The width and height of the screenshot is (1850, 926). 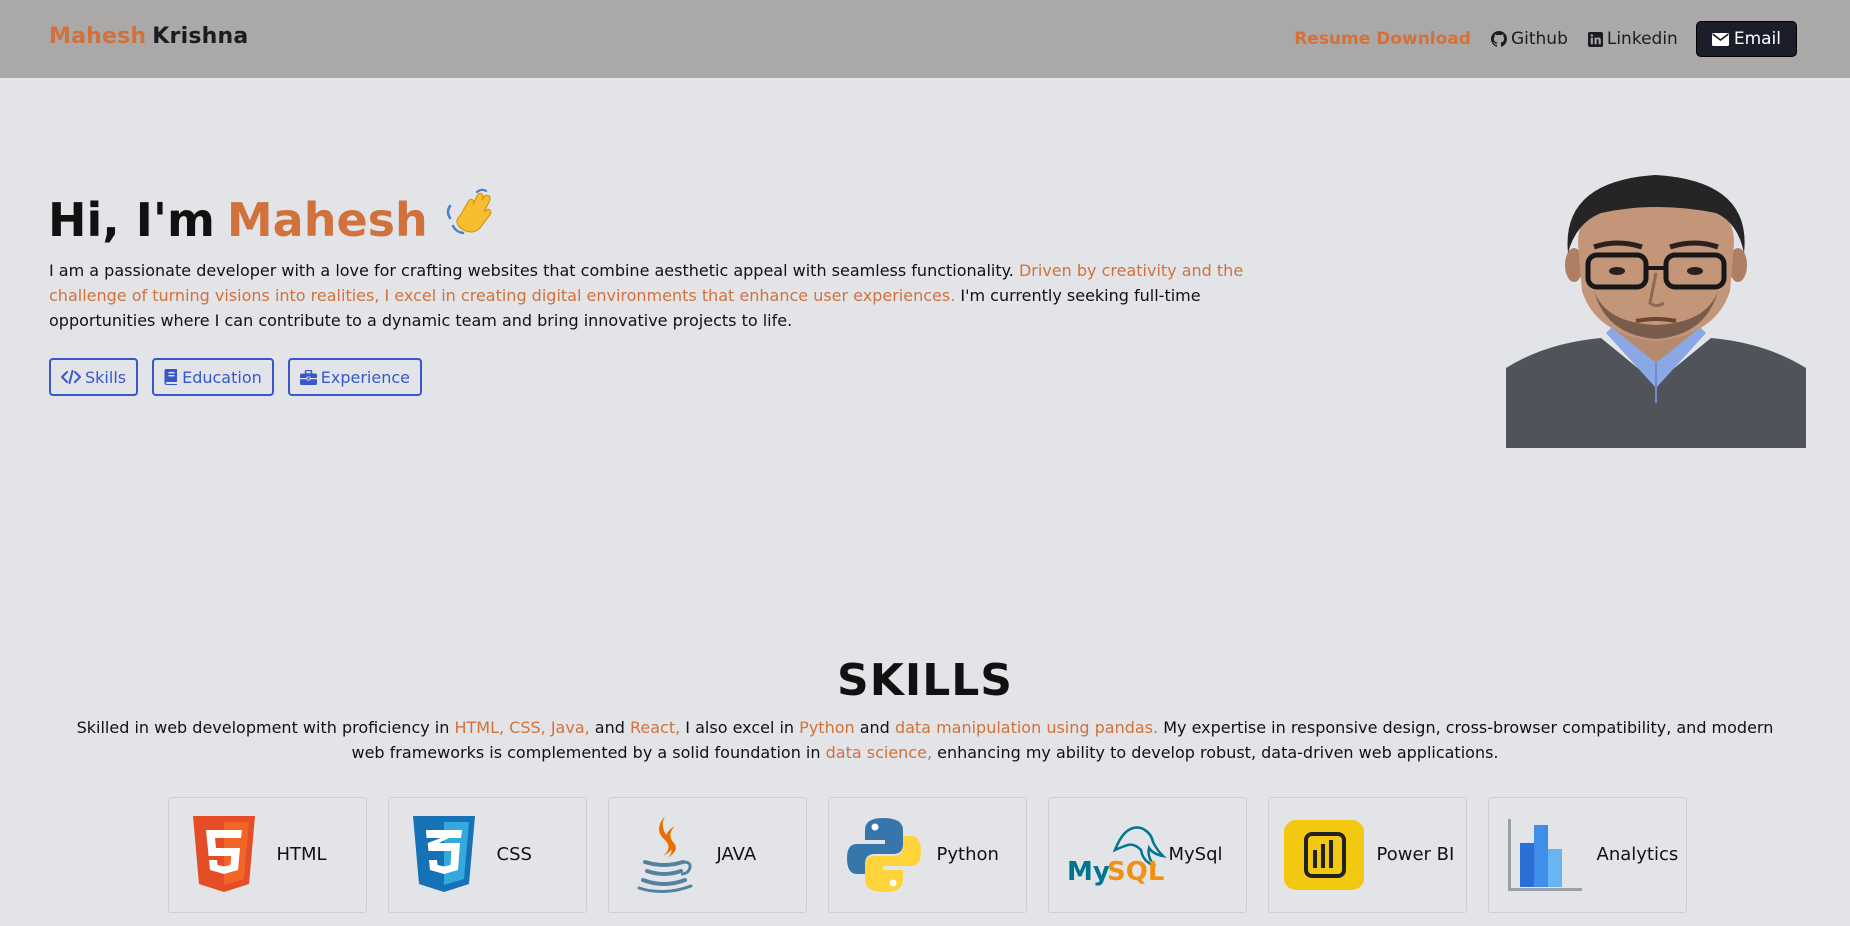 I want to click on briefcase-icon, so click(x=308, y=377).